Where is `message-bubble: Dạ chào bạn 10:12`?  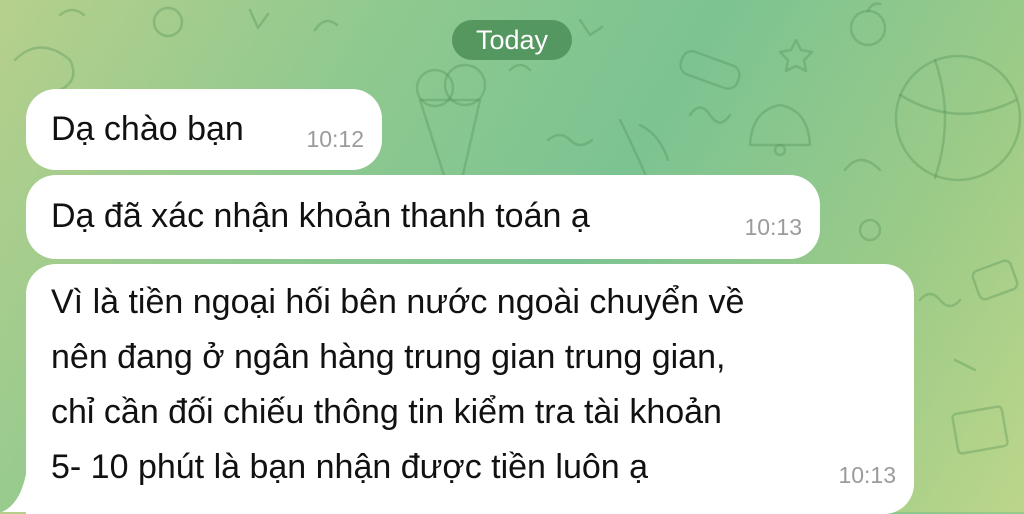
message-bubble: Dạ chào bạn 10:12 is located at coordinates (204, 129).